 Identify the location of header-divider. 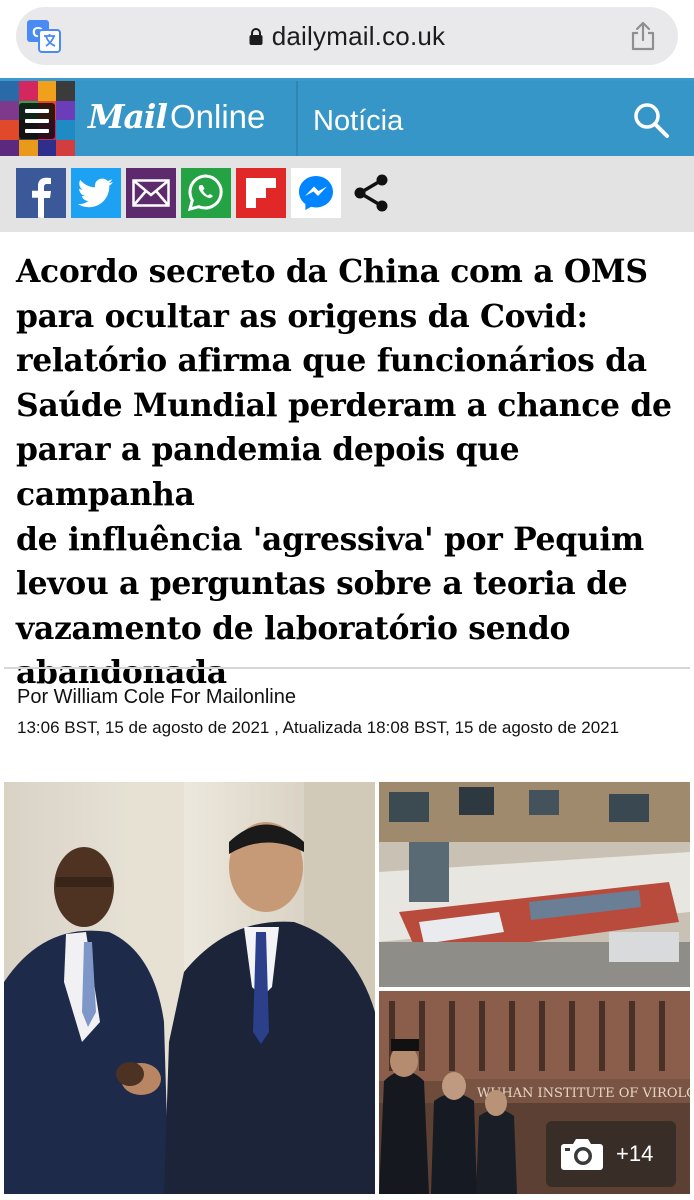
(297, 120).